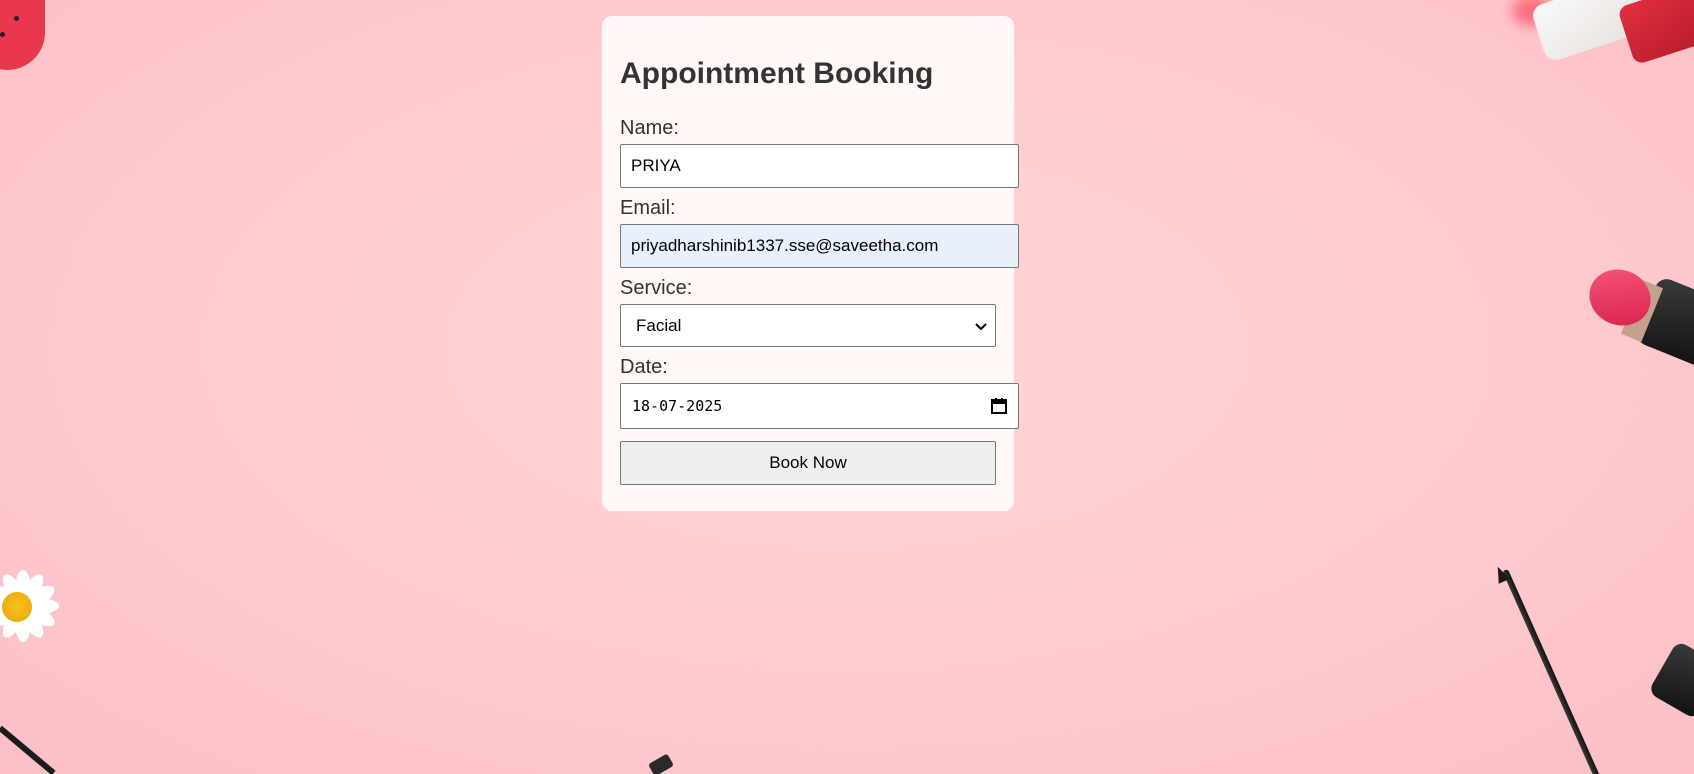 The width and height of the screenshot is (1694, 774). I want to click on lipstick-decoration-top, so click(1599, 33).